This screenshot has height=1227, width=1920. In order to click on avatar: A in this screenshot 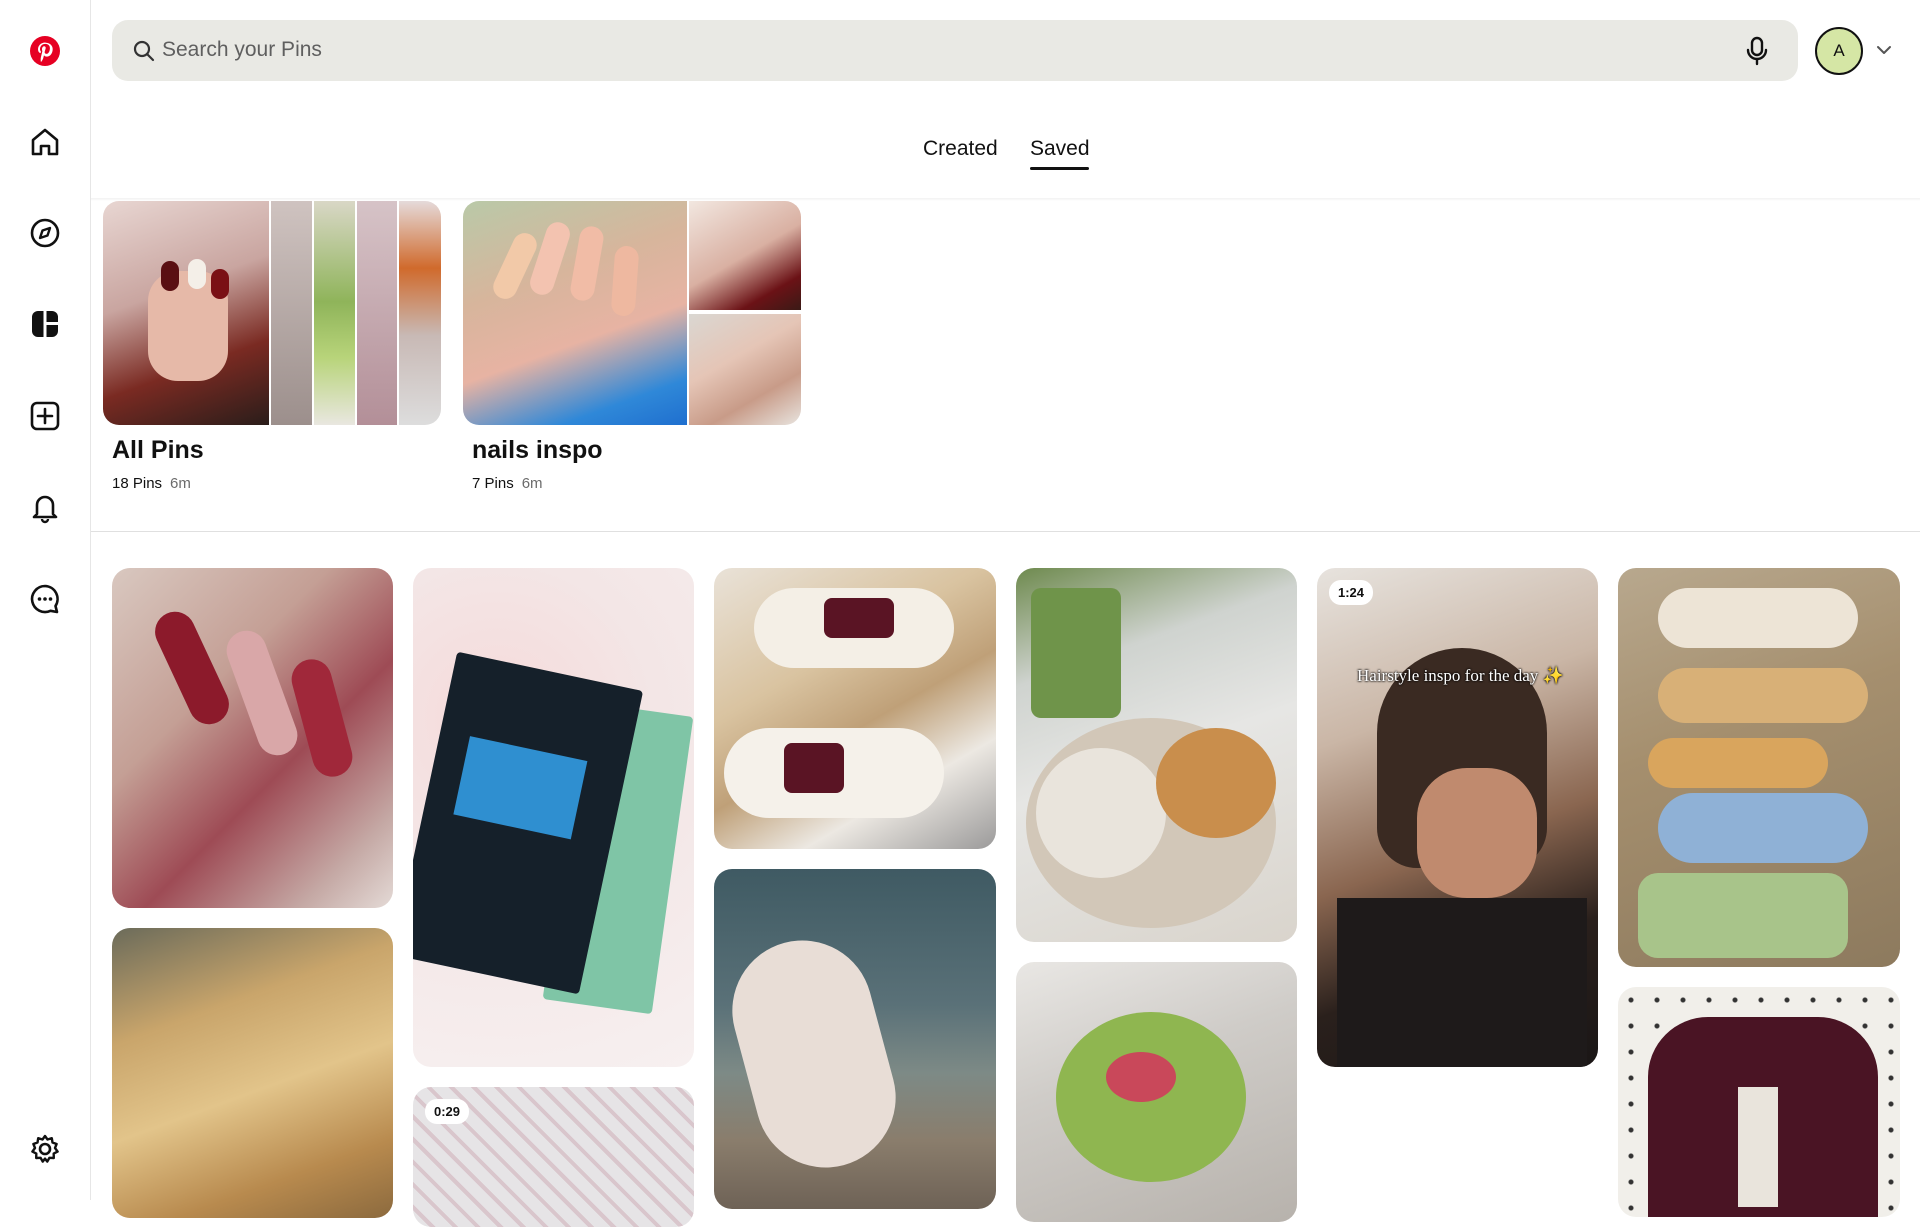, I will do `click(1839, 51)`.